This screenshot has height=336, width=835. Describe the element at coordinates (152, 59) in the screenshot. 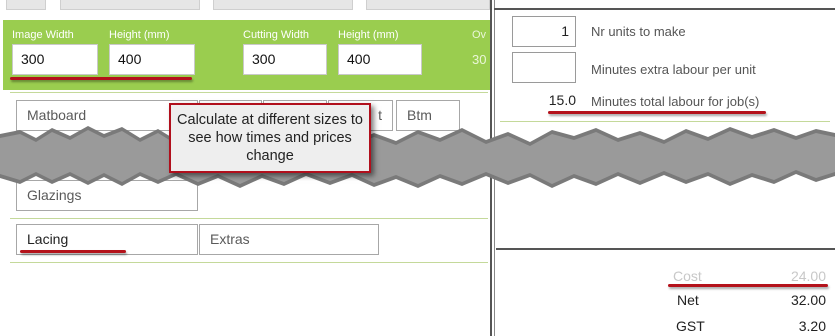

I see `image-height-input: 400` at that location.